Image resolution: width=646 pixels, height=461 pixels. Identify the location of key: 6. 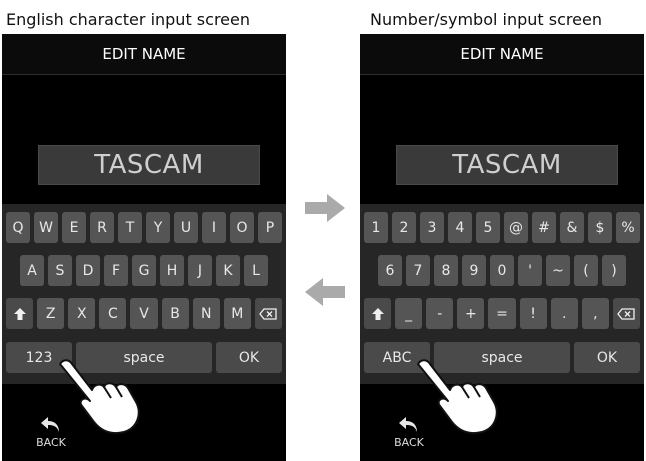
(390, 270).